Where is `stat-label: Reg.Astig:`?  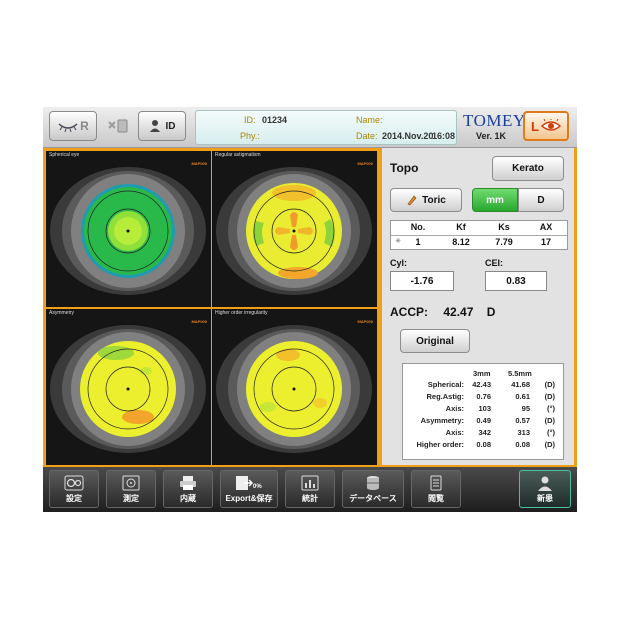
stat-label: Reg.Astig: is located at coordinates (445, 396).